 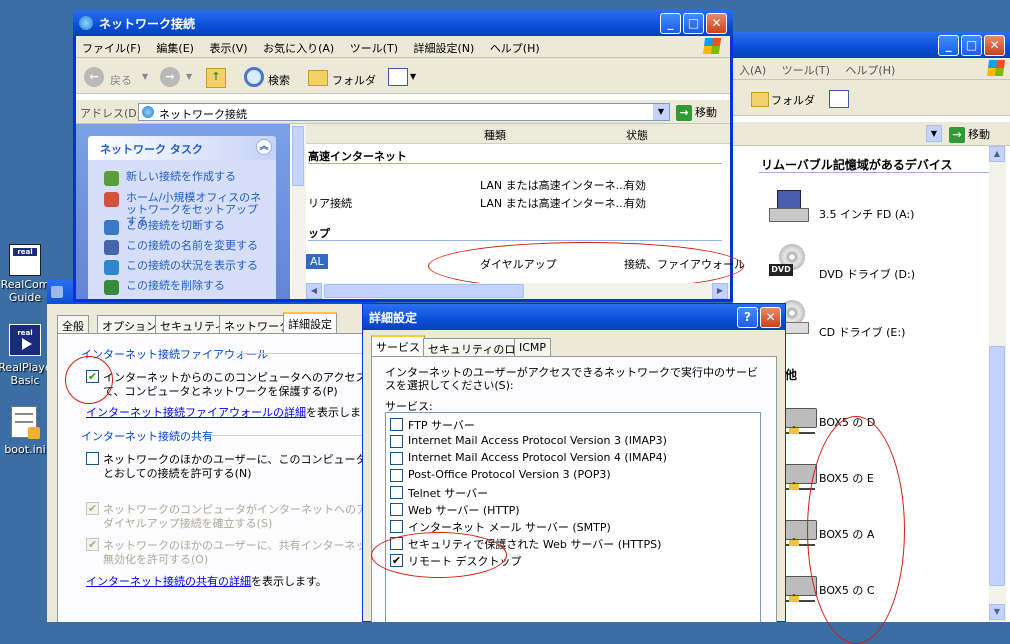 I want to click on desktop-icon-realcom: real RealCom Guide, so click(x=25, y=273).